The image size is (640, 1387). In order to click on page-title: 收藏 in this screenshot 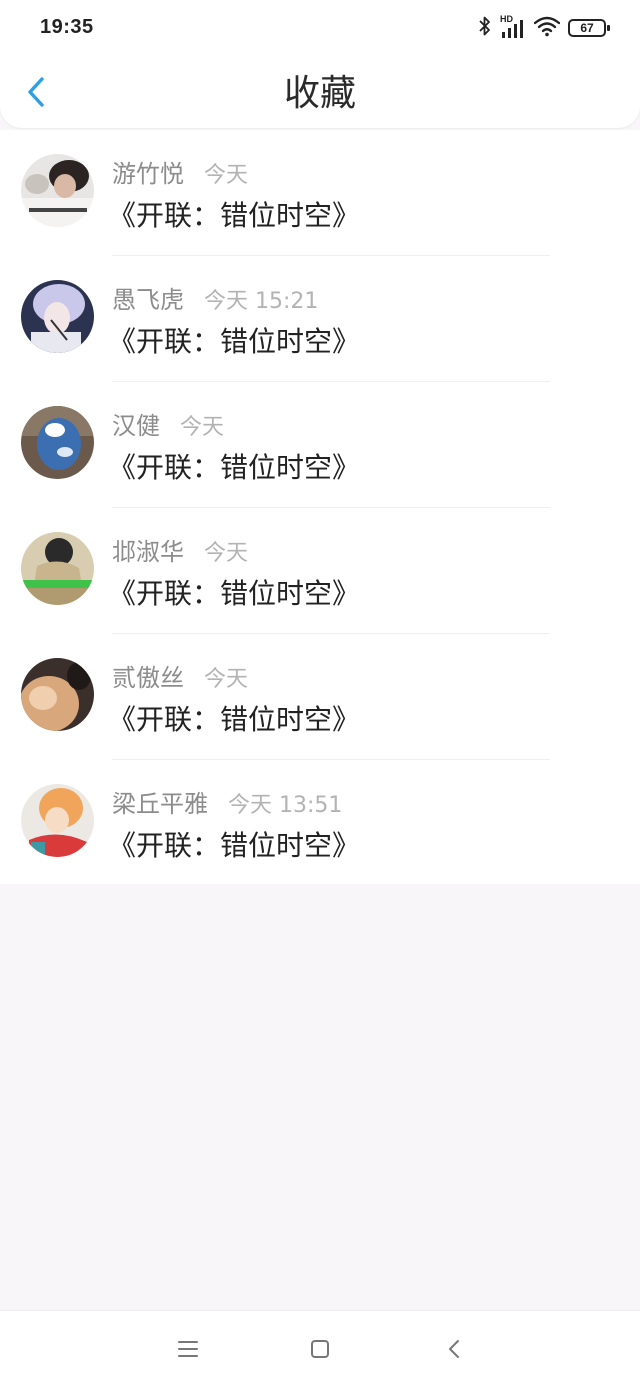, I will do `click(319, 93)`.